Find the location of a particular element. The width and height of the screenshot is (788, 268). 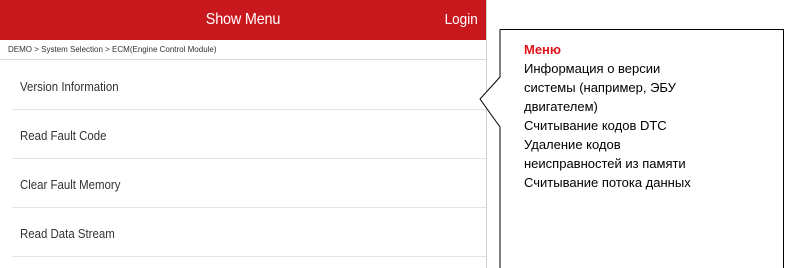

callout-line: Считывание потока данных is located at coordinates (607, 182).